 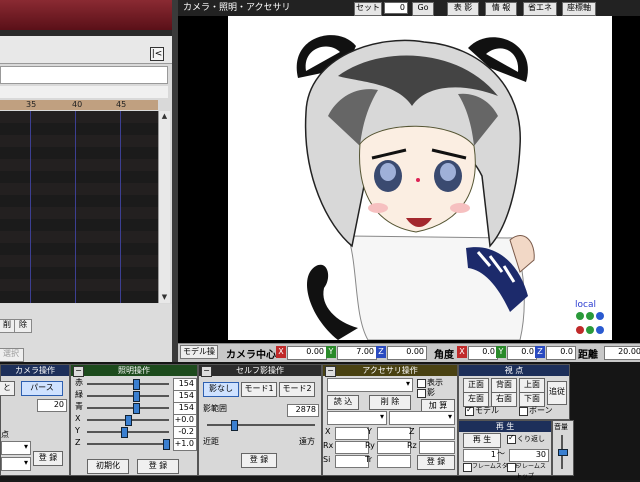 I want to click on light-row-label: X, so click(x=78, y=418).